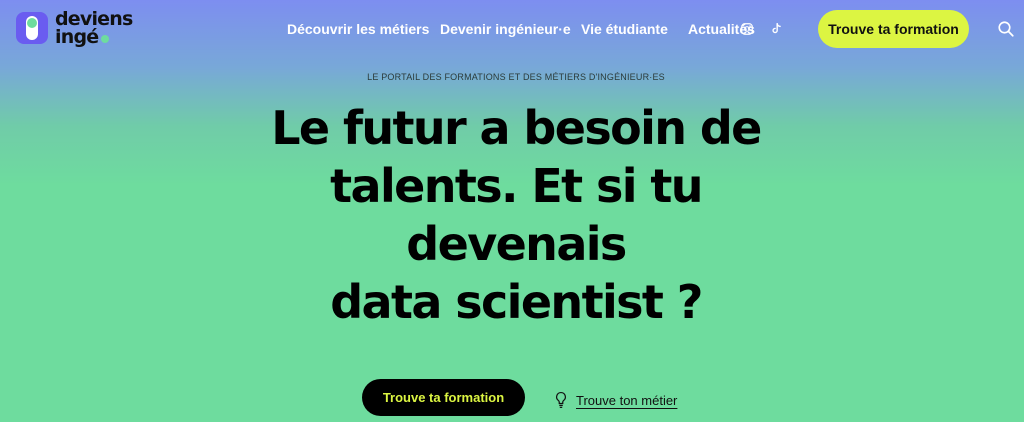 The height and width of the screenshot is (422, 1024). What do you see at coordinates (626, 400) in the screenshot?
I see `find-job-link: Trouve ton métier` at bounding box center [626, 400].